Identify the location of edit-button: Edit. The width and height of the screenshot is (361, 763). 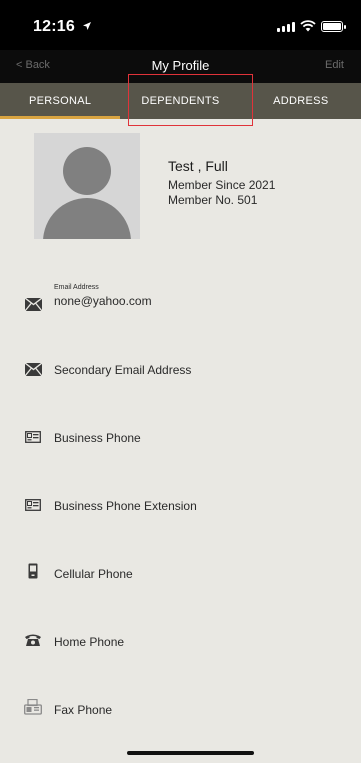
(334, 65).